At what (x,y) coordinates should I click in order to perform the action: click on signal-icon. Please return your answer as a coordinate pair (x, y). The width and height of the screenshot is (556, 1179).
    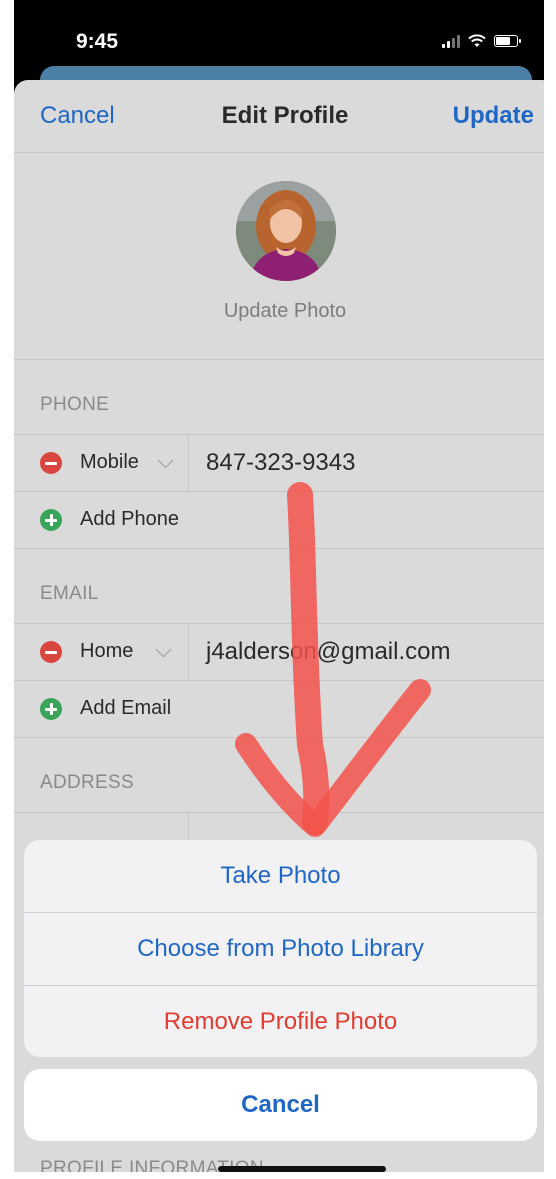
    Looking at the image, I should click on (451, 41).